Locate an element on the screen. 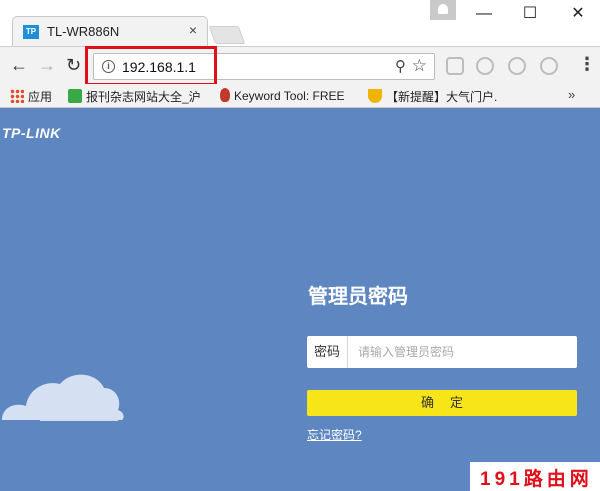 This screenshot has width=600, height=491. bookmark-apps: 应用 is located at coordinates (31, 96).